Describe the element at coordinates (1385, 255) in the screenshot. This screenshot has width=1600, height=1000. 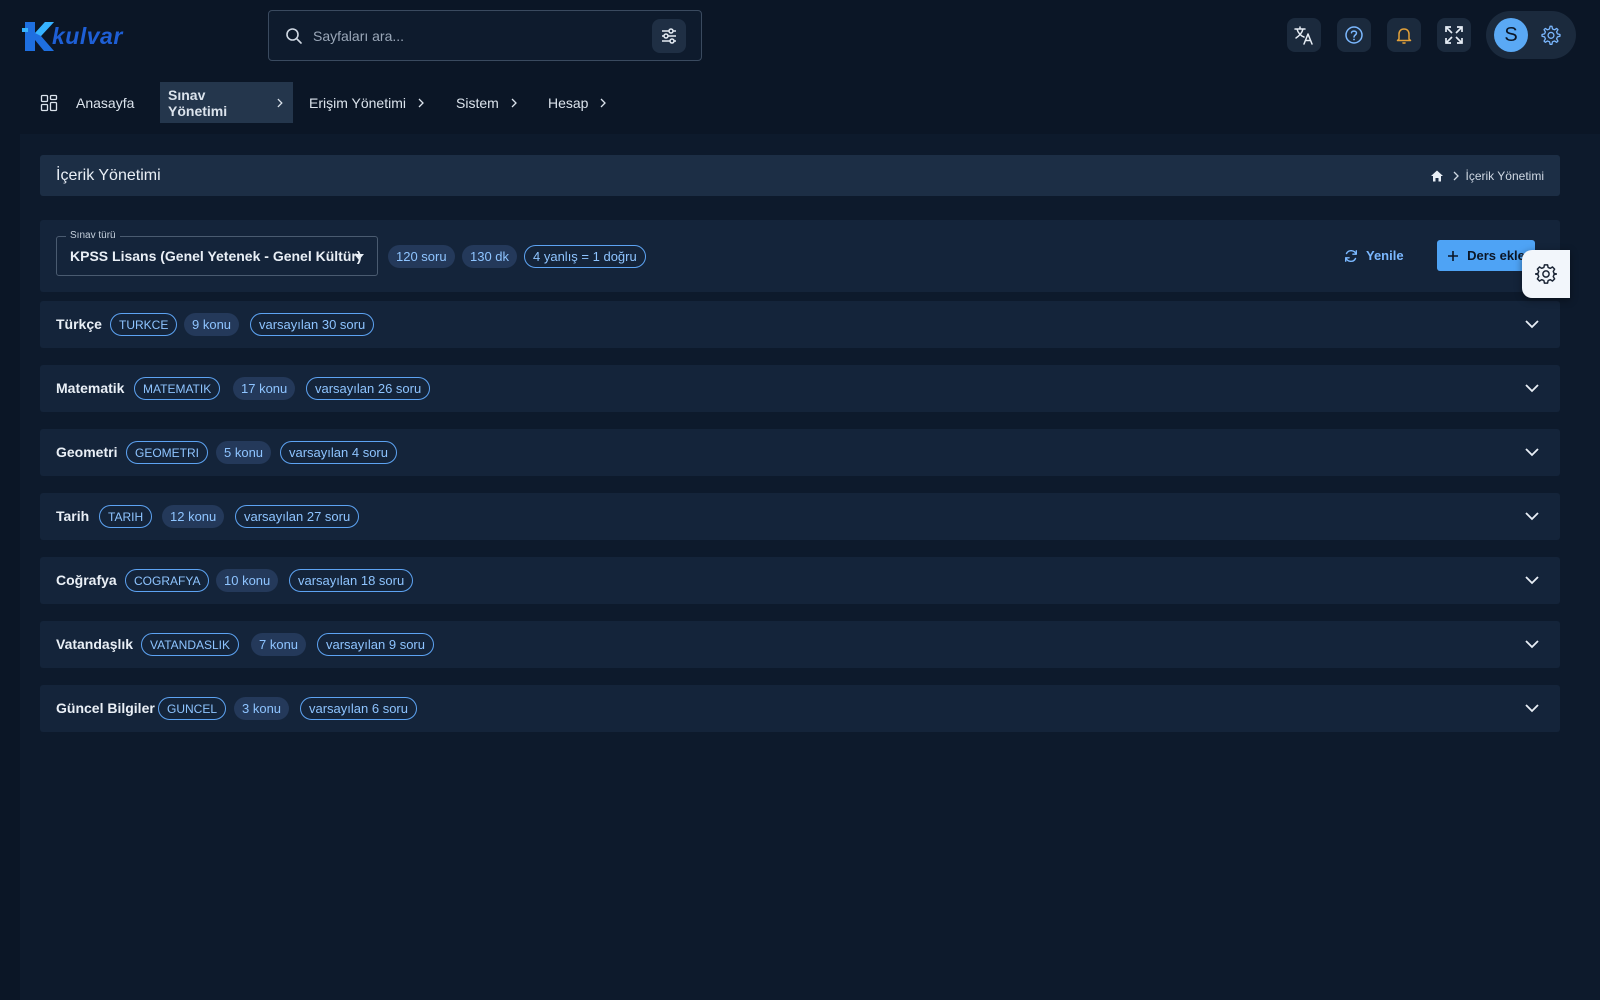
I see `refresh-label: Yenile` at that location.